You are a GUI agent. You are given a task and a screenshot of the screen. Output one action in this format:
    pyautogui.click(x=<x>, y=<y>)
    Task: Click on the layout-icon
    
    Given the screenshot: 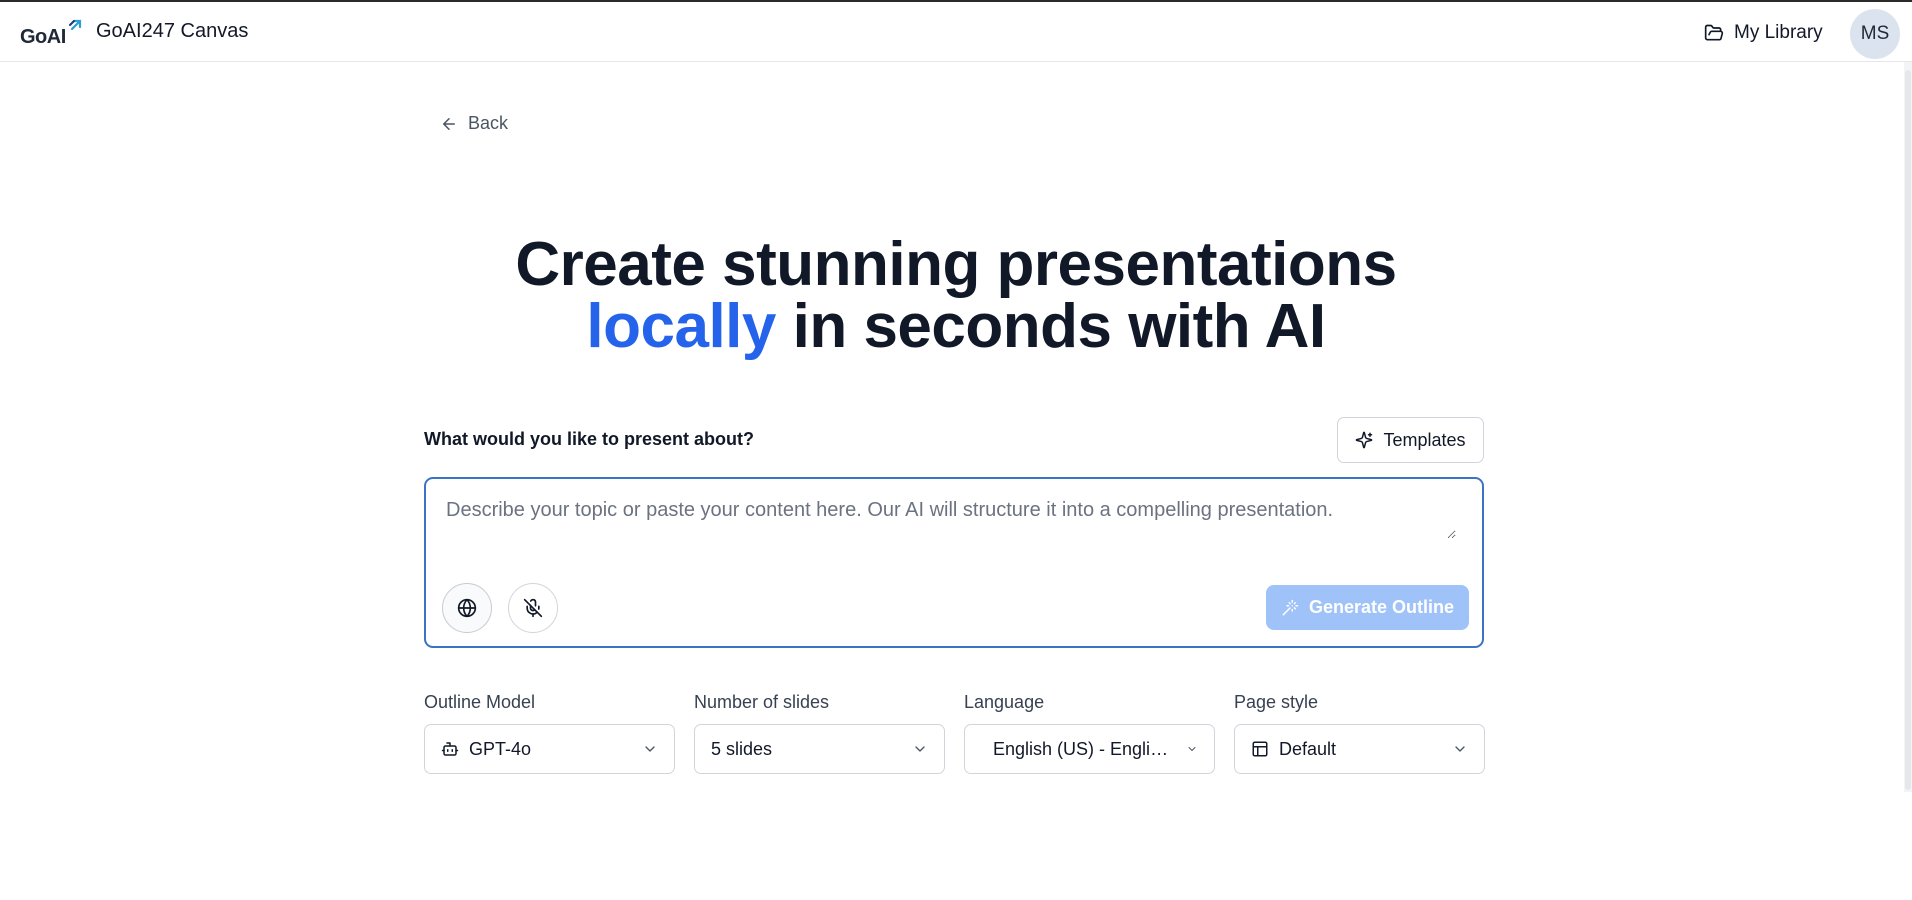 What is the action you would take?
    pyautogui.click(x=1260, y=749)
    